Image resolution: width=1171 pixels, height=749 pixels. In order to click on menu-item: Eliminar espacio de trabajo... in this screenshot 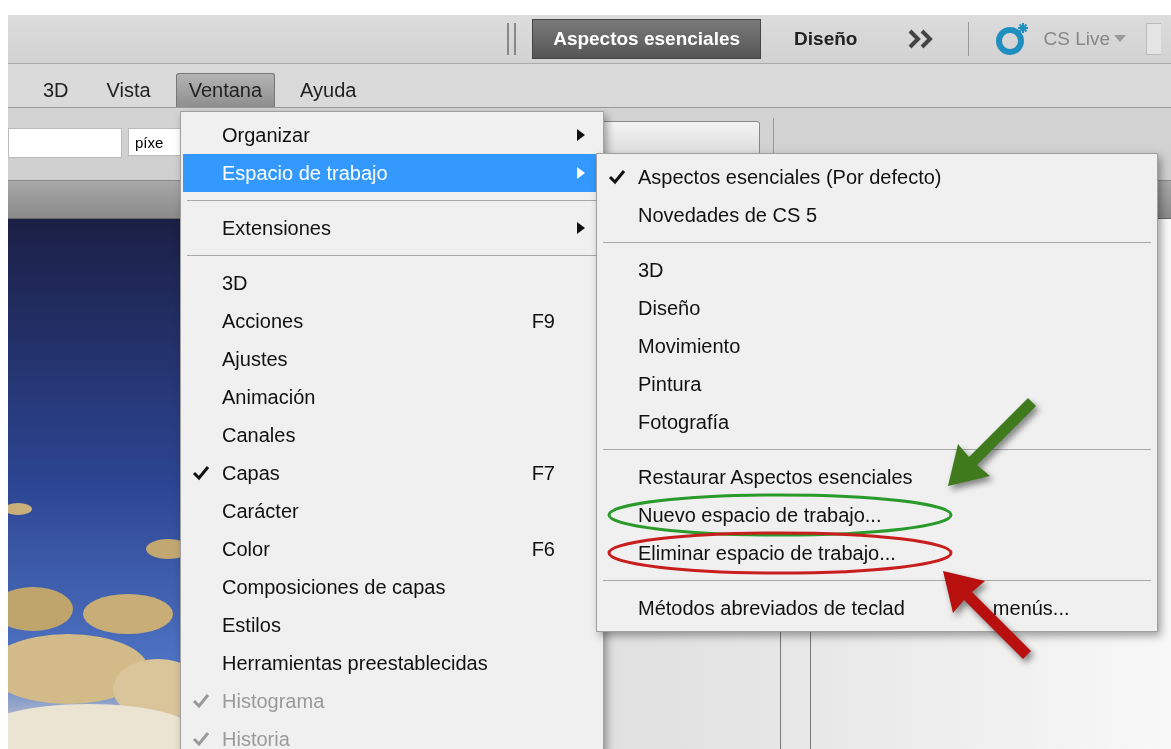, I will do `click(877, 553)`.